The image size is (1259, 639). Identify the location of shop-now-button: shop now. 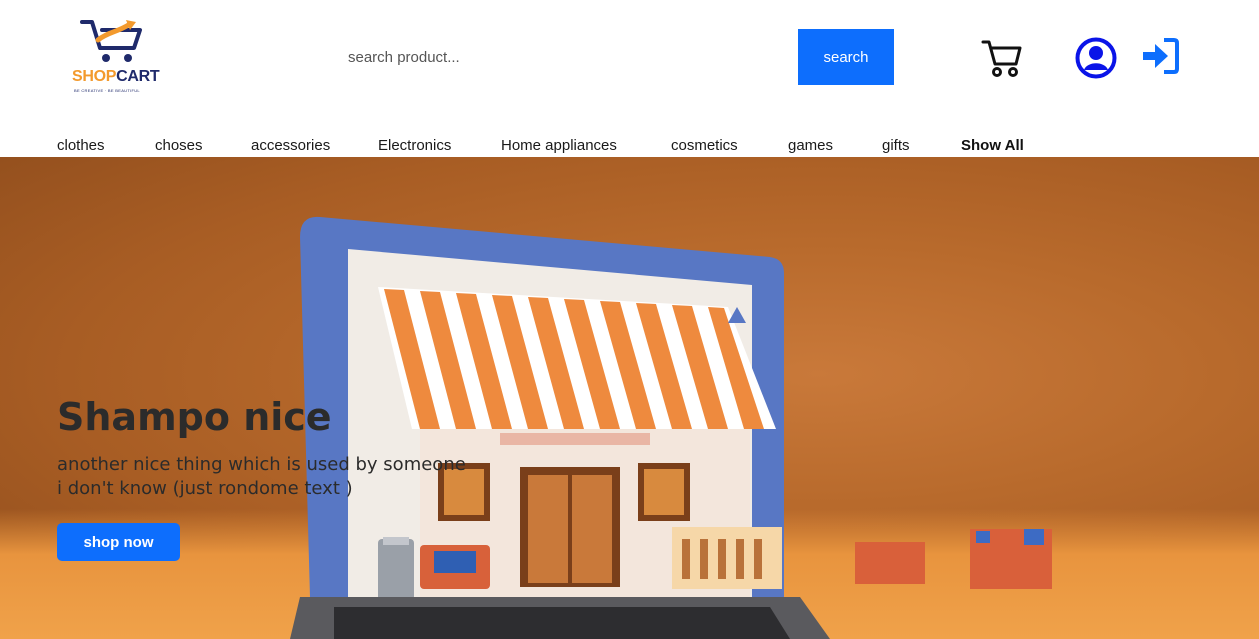
(118, 542).